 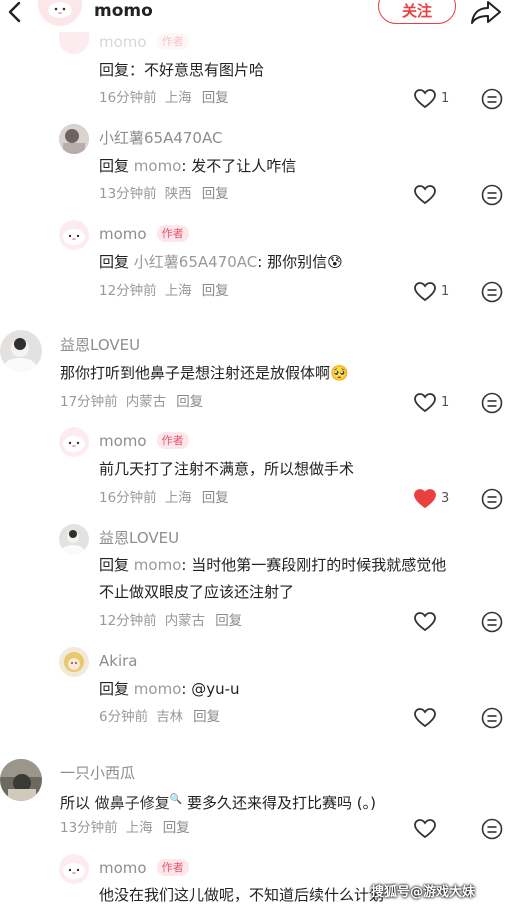 What do you see at coordinates (164, 194) in the screenshot?
I see `comment-meta: 13分钟前 陕西 回复` at bounding box center [164, 194].